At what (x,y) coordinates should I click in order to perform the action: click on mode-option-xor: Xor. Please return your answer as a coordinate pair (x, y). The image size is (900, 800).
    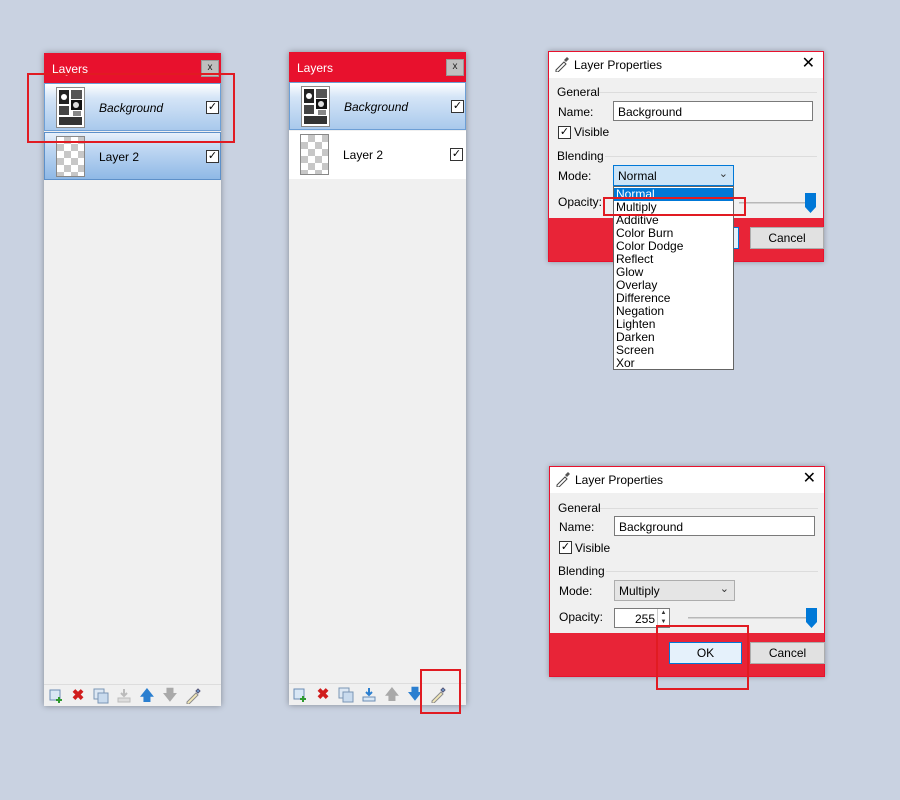
    Looking at the image, I should click on (673, 363).